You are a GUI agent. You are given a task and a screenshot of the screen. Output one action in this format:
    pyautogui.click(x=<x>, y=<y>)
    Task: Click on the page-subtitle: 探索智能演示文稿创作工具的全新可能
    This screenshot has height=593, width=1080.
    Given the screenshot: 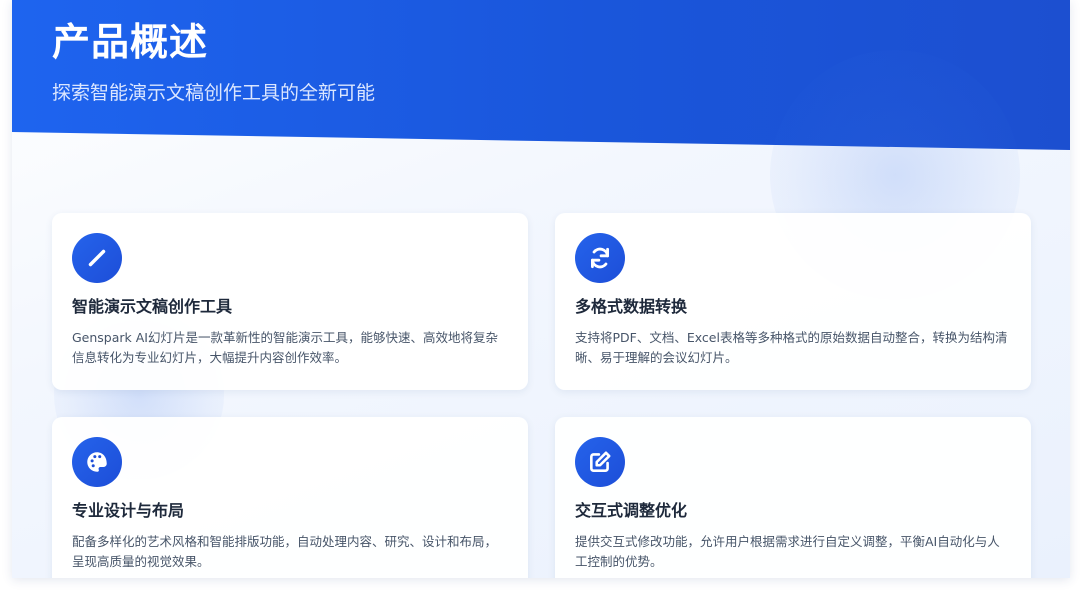 What is the action you would take?
    pyautogui.click(x=214, y=93)
    